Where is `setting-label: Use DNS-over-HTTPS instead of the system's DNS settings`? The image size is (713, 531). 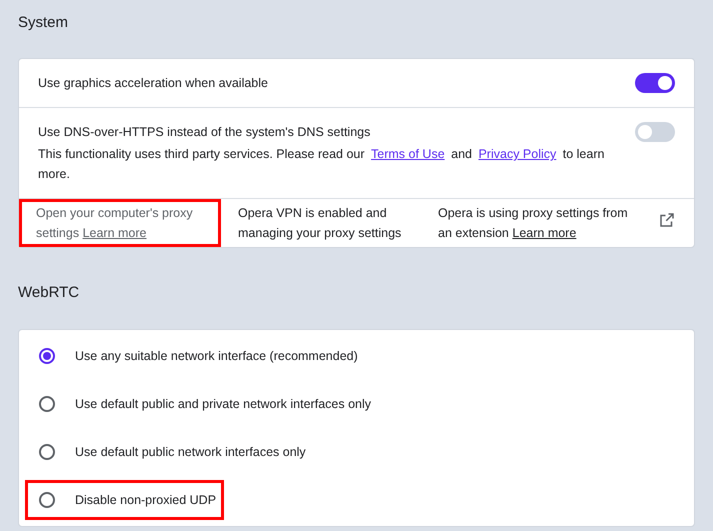 setting-label: Use DNS-over-HTTPS instead of the system's DNS settings is located at coordinates (205, 132).